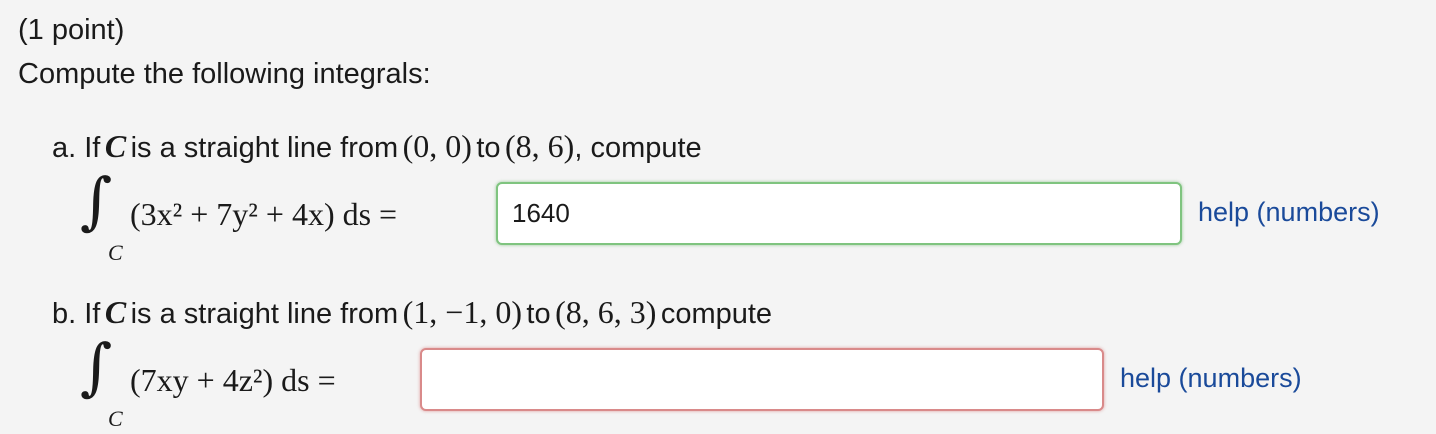 This screenshot has width=1436, height=434. What do you see at coordinates (76, 314) in the screenshot?
I see `question-b-prefix: b. If` at bounding box center [76, 314].